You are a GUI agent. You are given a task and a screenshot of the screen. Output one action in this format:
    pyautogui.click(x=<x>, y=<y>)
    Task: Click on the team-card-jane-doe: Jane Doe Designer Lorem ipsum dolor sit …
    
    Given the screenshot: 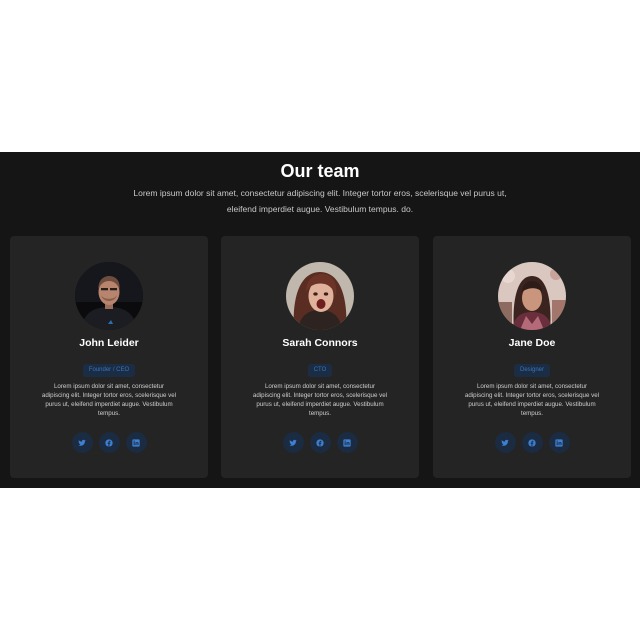 What is the action you would take?
    pyautogui.click(x=532, y=357)
    